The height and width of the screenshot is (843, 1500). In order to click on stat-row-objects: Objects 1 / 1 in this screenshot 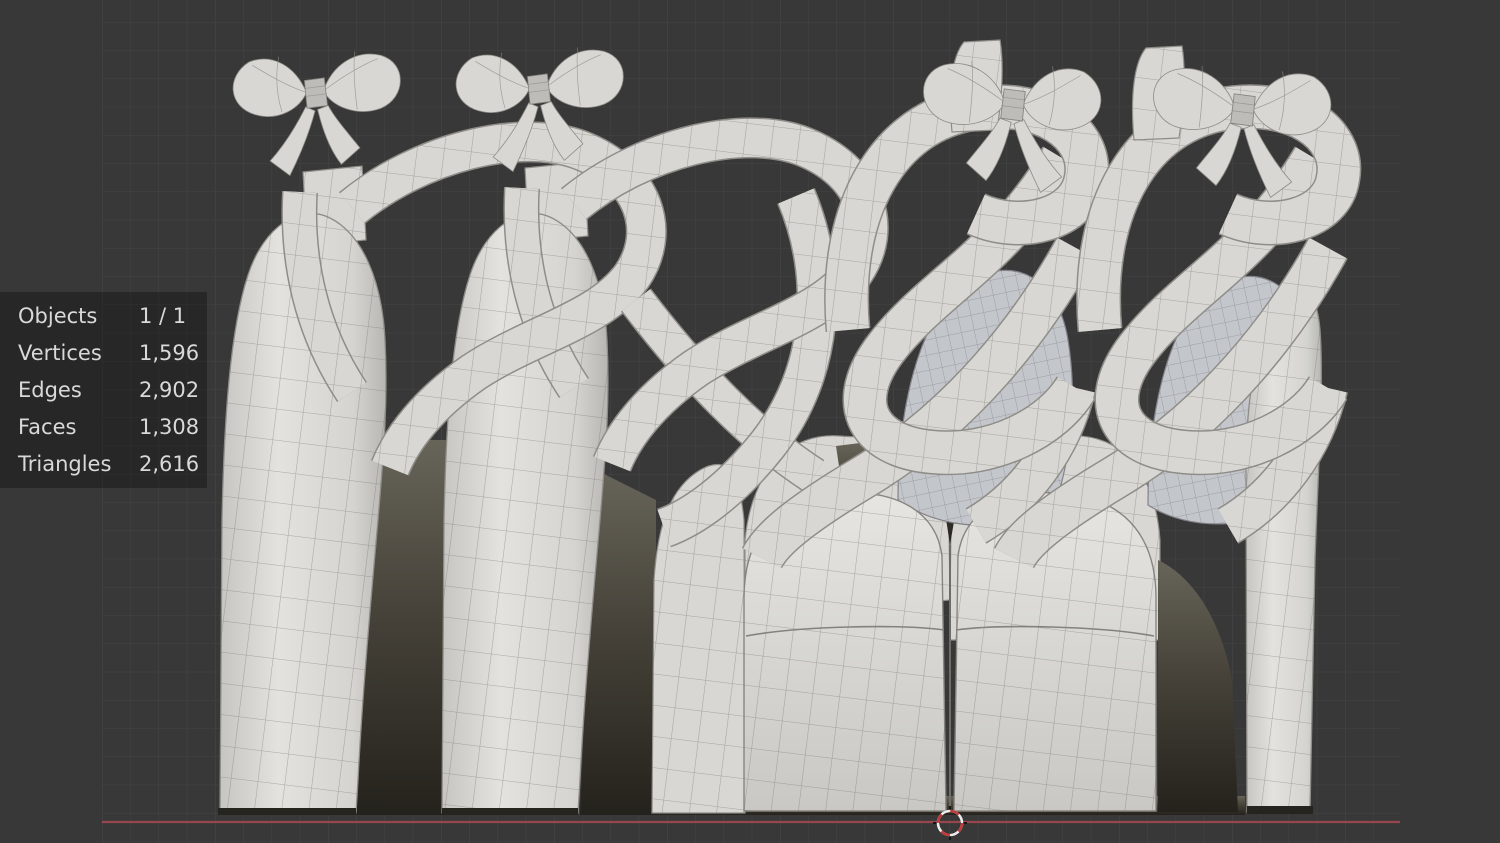, I will do `click(103, 315)`.